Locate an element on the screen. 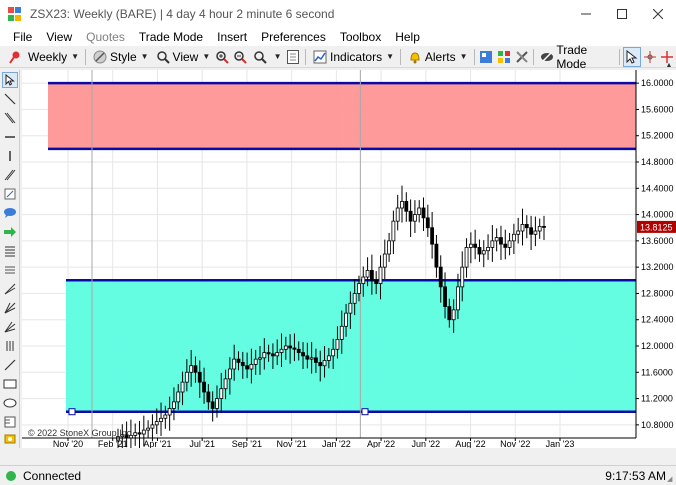 The width and height of the screenshot is (676, 485). callout-tool is located at coordinates (10, 213).